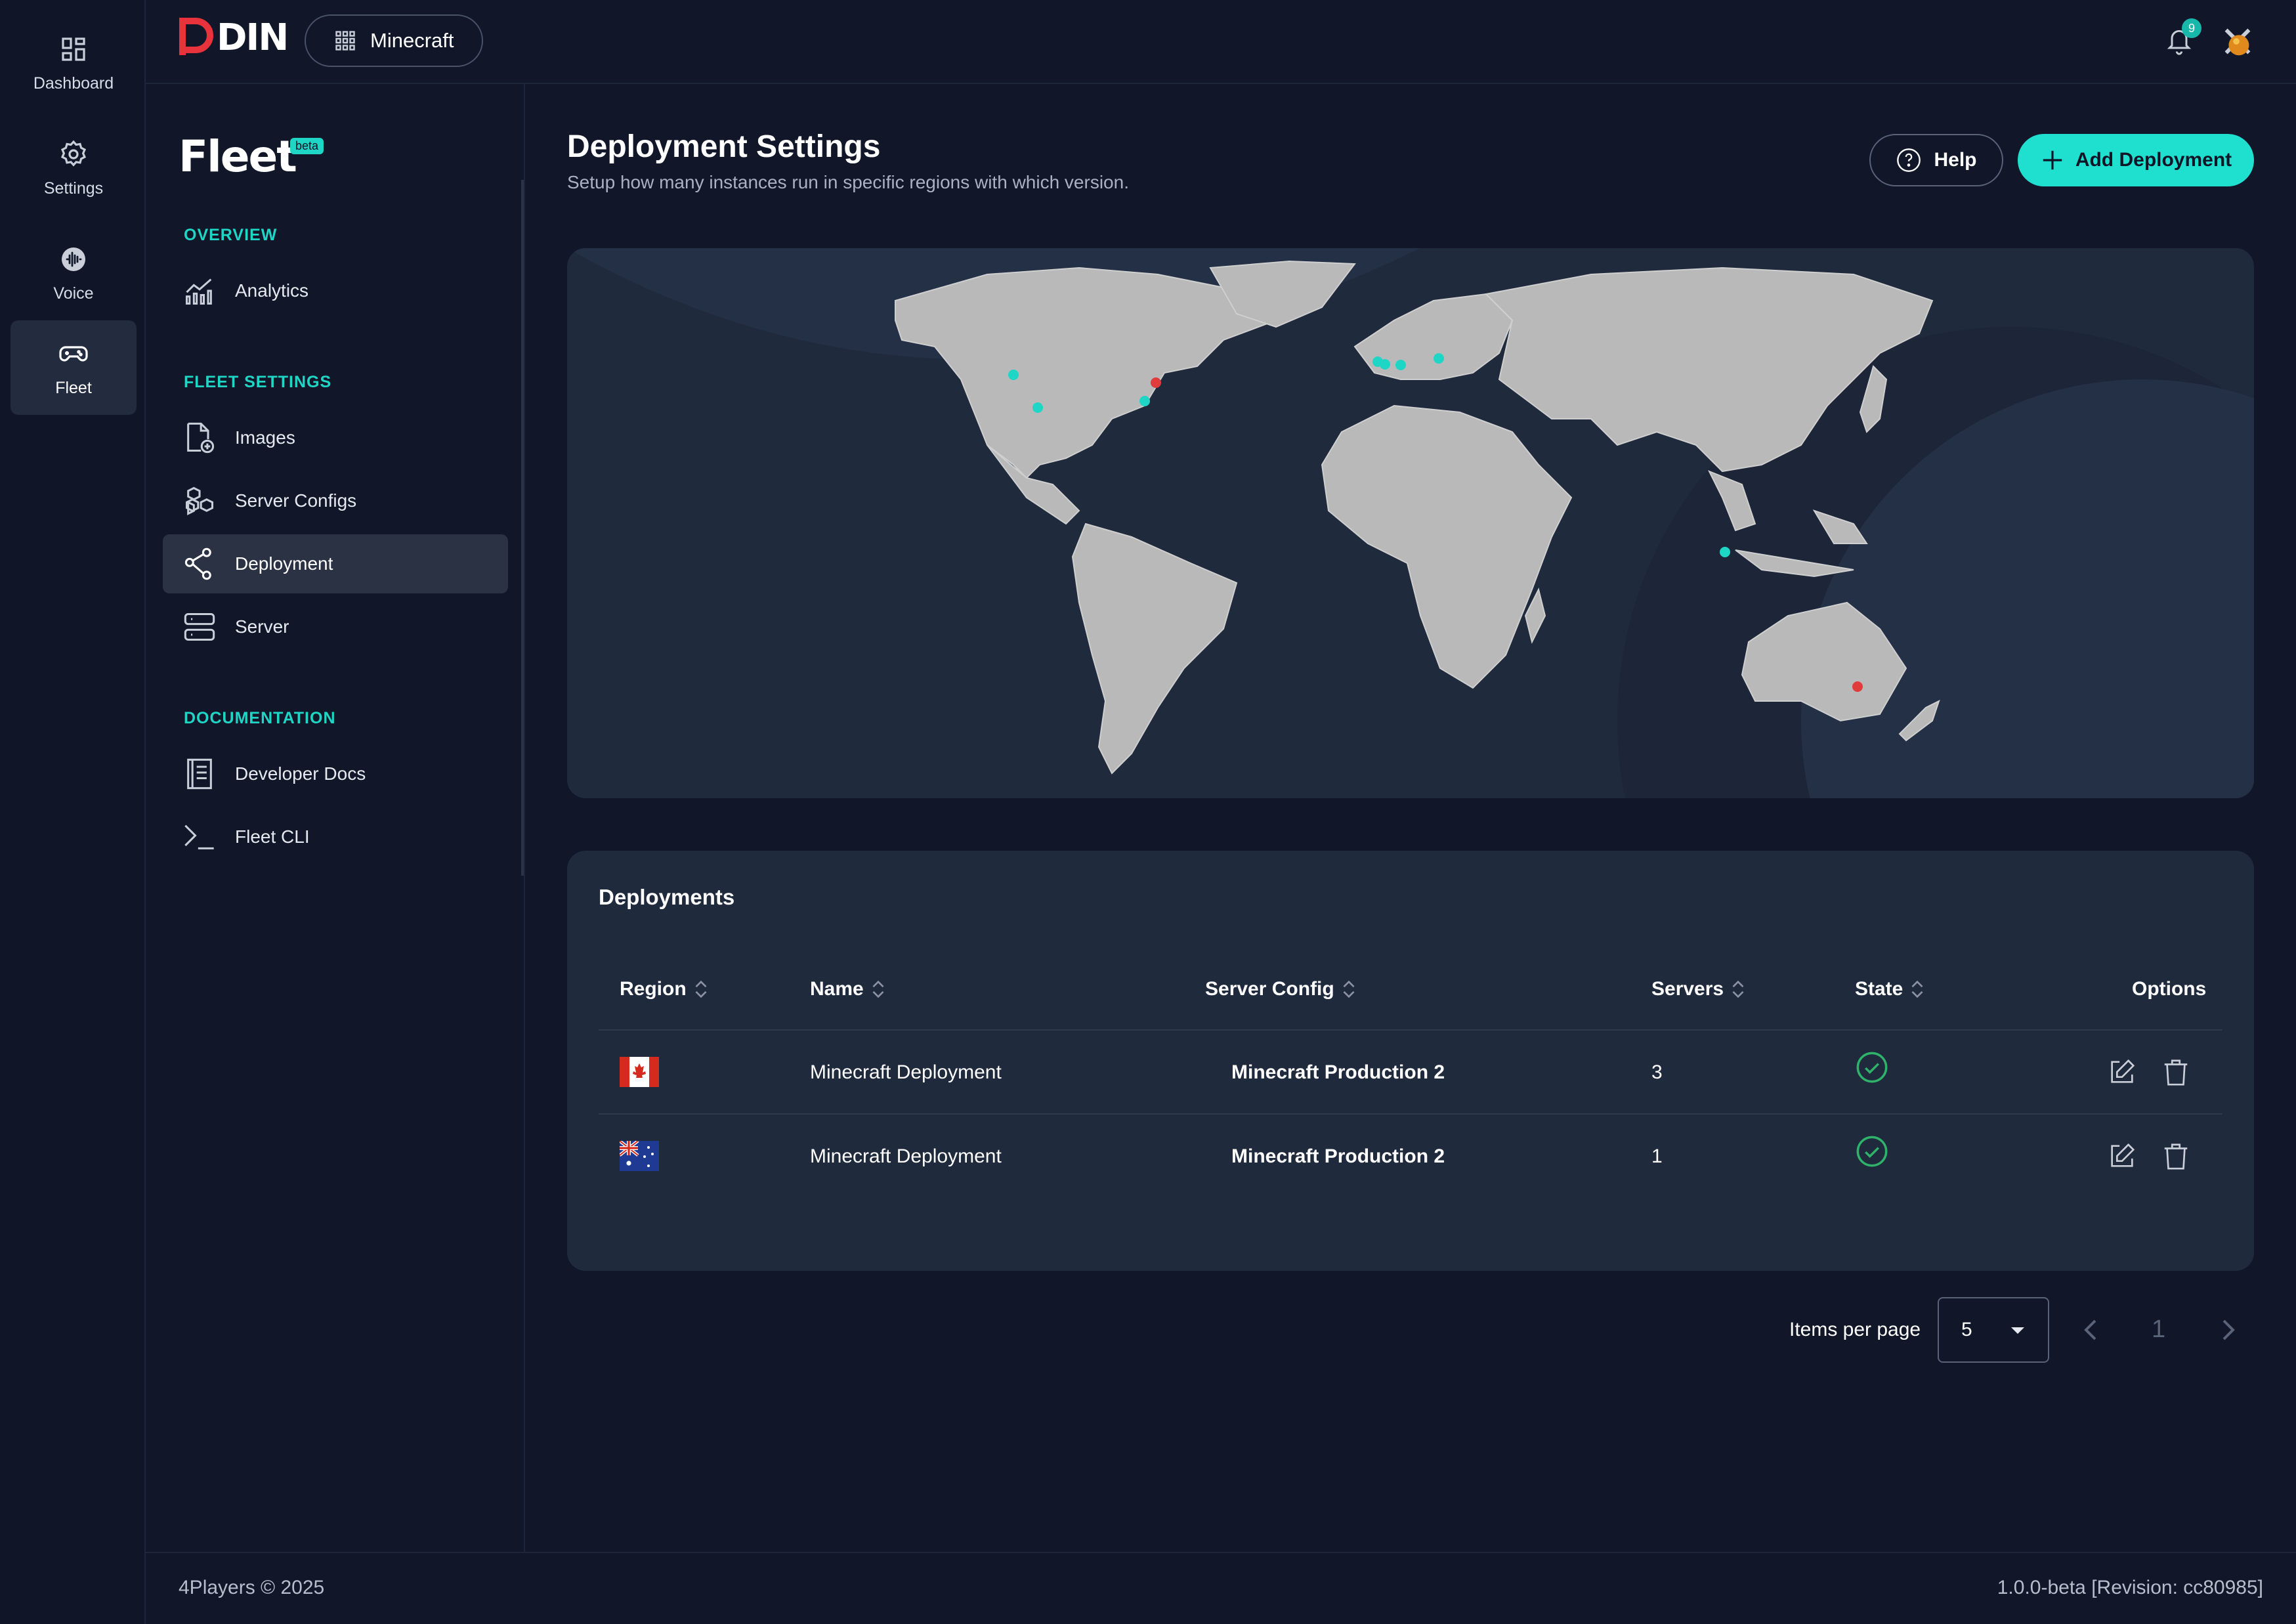  What do you see at coordinates (1269, 989) in the screenshot?
I see `column-label: Server Config` at bounding box center [1269, 989].